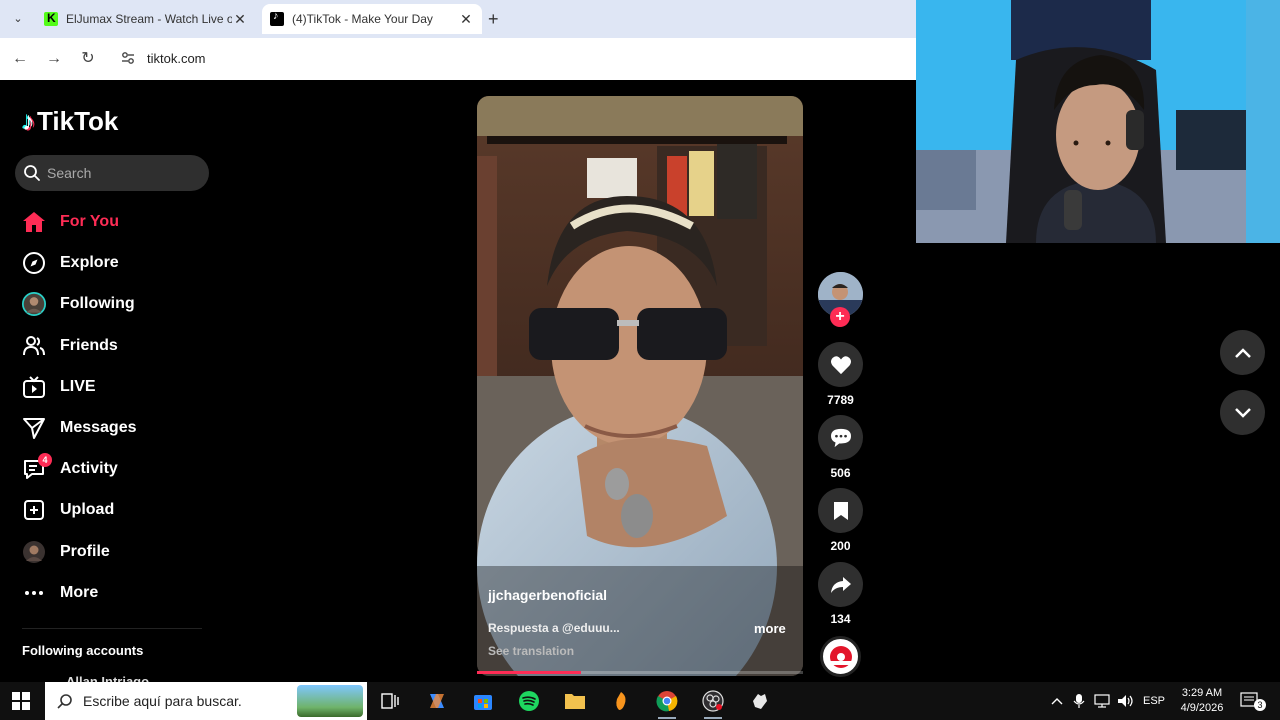 This screenshot has height=720, width=1280. What do you see at coordinates (34, 510) in the screenshot?
I see `upload-plus-icon` at bounding box center [34, 510].